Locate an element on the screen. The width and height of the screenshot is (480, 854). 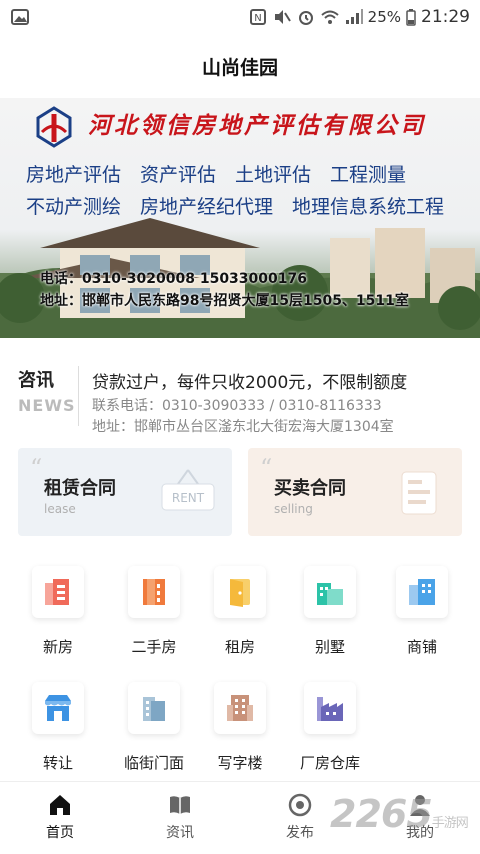
mute-icon is located at coordinates (282, 17).